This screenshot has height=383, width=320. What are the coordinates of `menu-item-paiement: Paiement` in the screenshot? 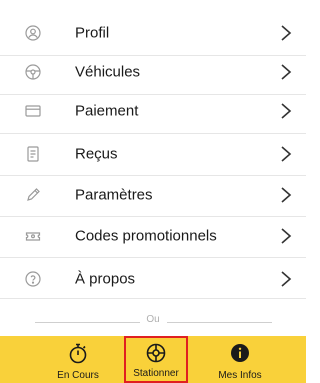 It's located at (153, 110).